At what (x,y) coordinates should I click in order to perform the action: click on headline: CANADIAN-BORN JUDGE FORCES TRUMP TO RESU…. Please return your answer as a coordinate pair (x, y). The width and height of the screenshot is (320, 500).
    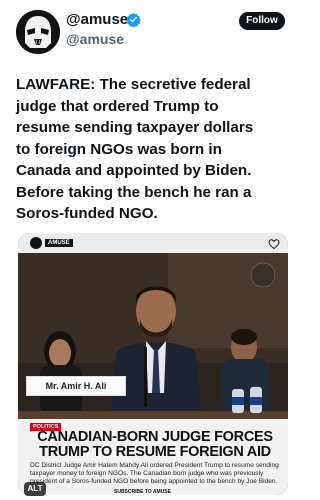
    Looking at the image, I should click on (155, 444).